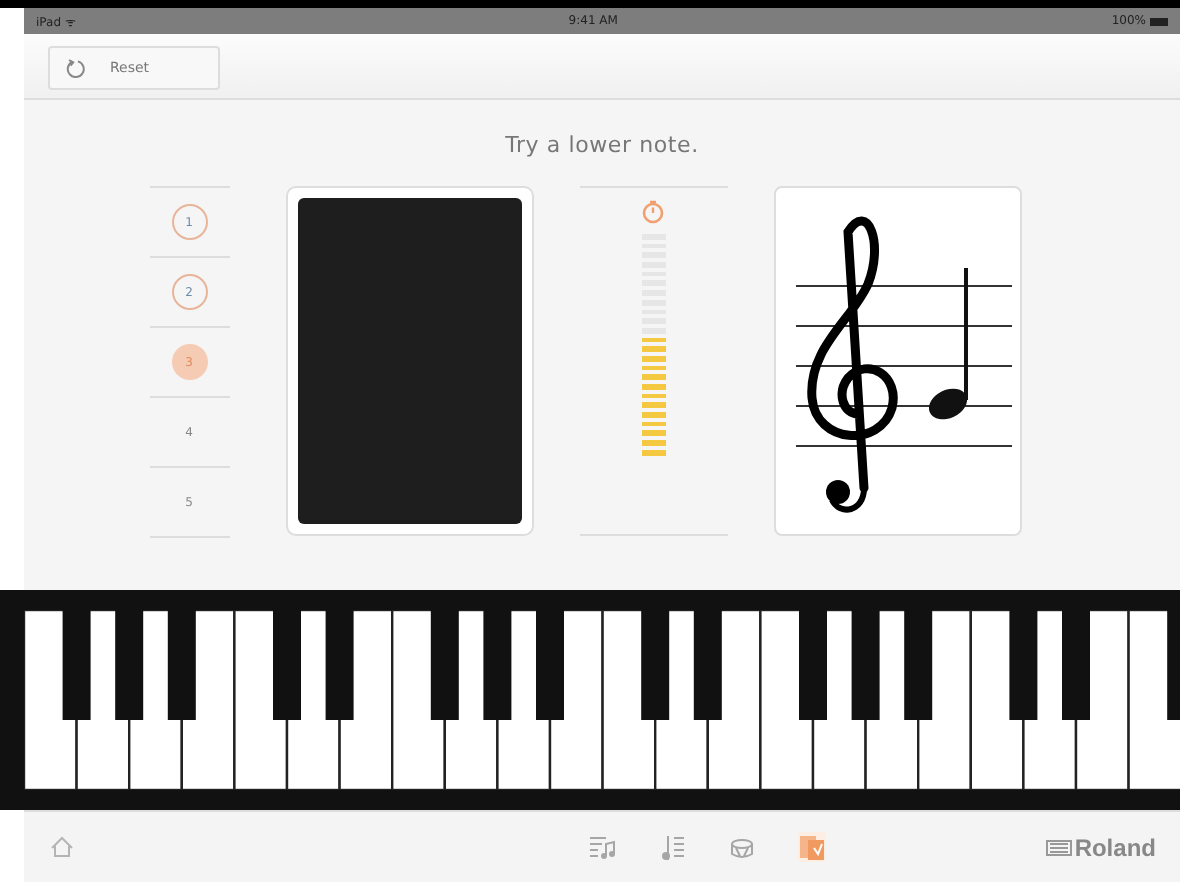 The image size is (1180, 882). I want to click on prompt-text: Try a lower note., so click(602, 145).